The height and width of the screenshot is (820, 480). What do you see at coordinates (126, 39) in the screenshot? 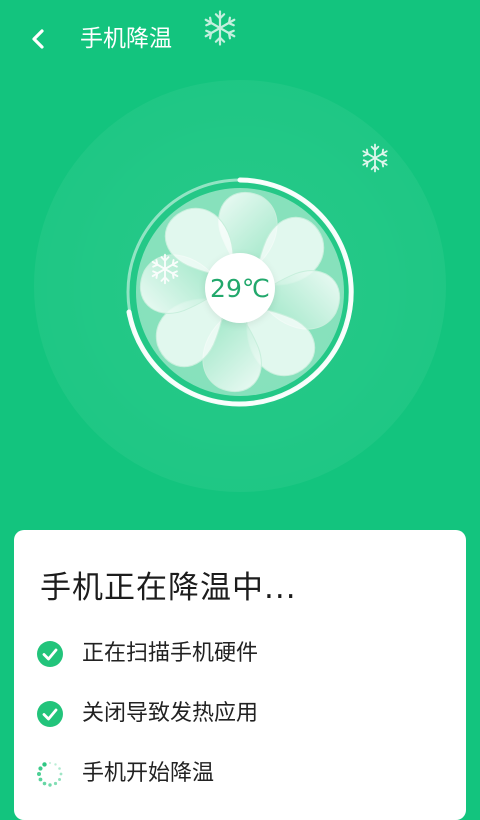
I see `page-title: 手机降温` at bounding box center [126, 39].